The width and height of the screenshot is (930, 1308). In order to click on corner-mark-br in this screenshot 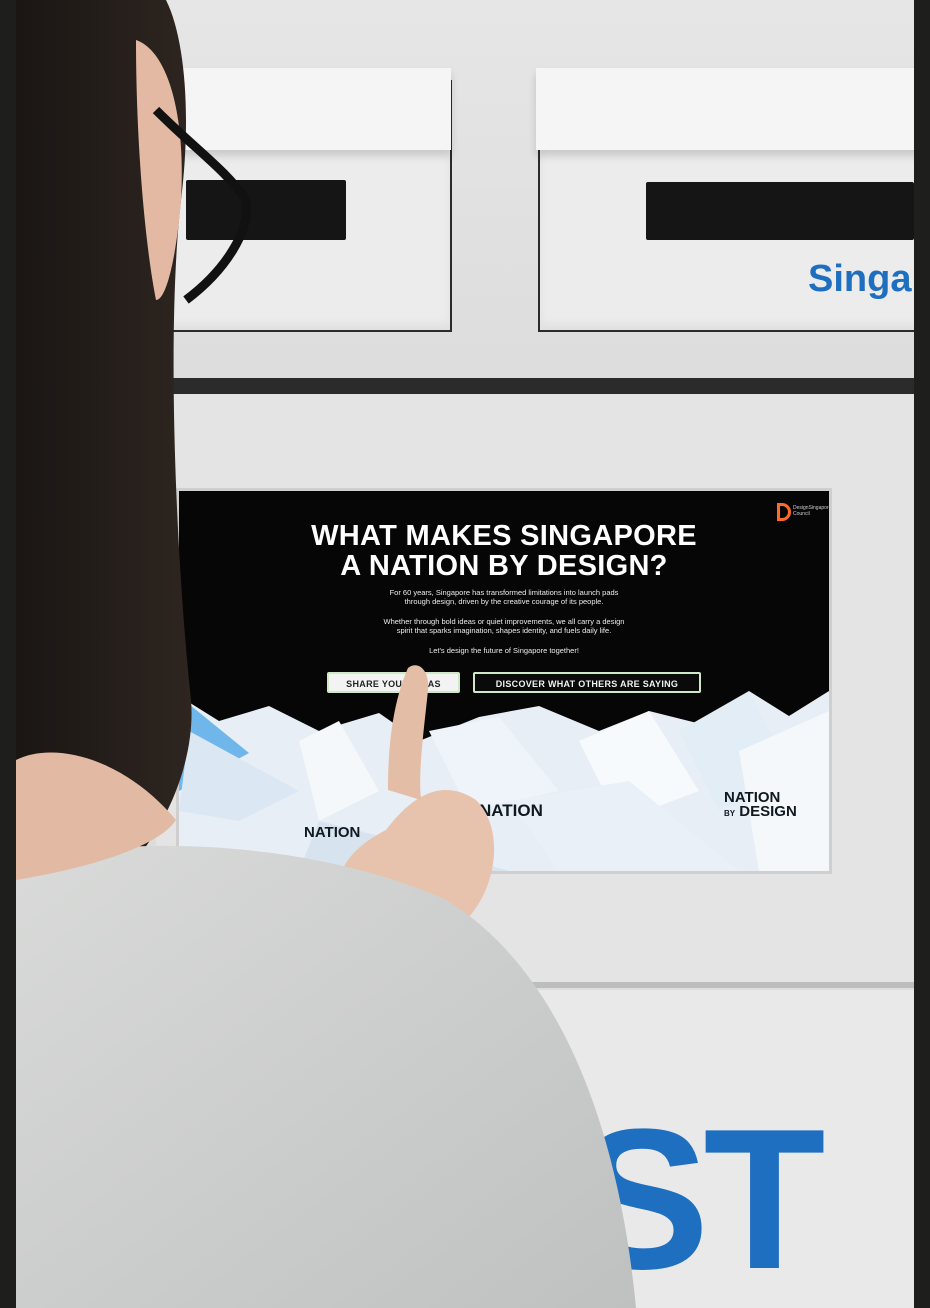, I will do `click(907, 1301)`.